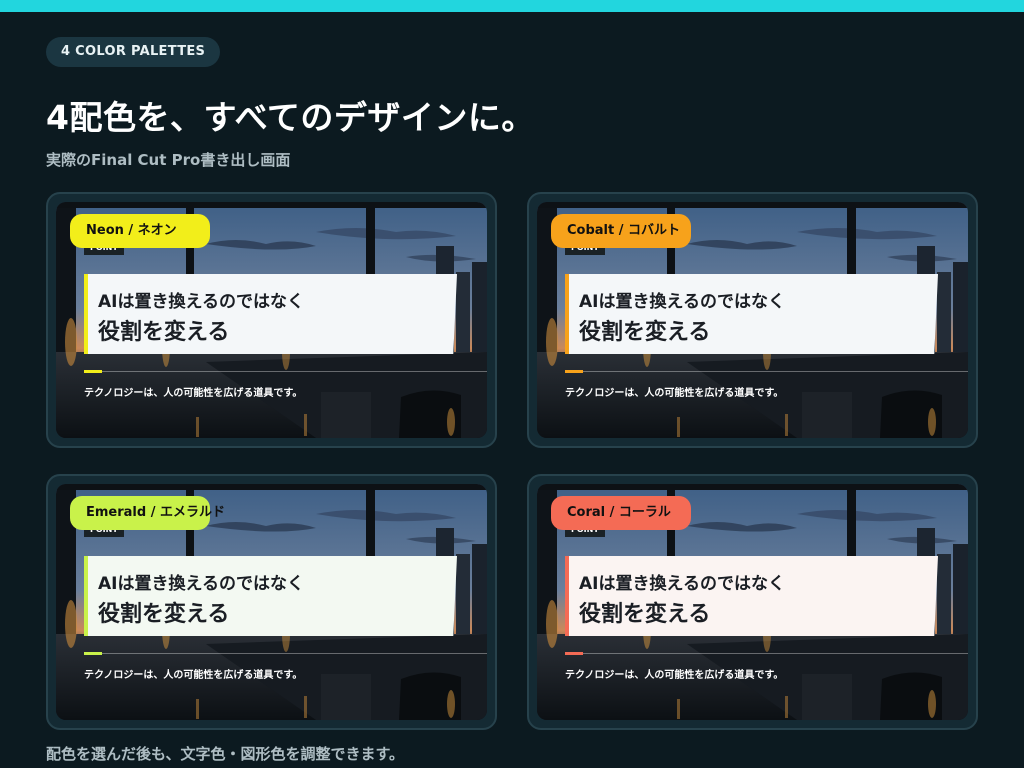  I want to click on palette-tag: Neon / ネオン, so click(140, 231).